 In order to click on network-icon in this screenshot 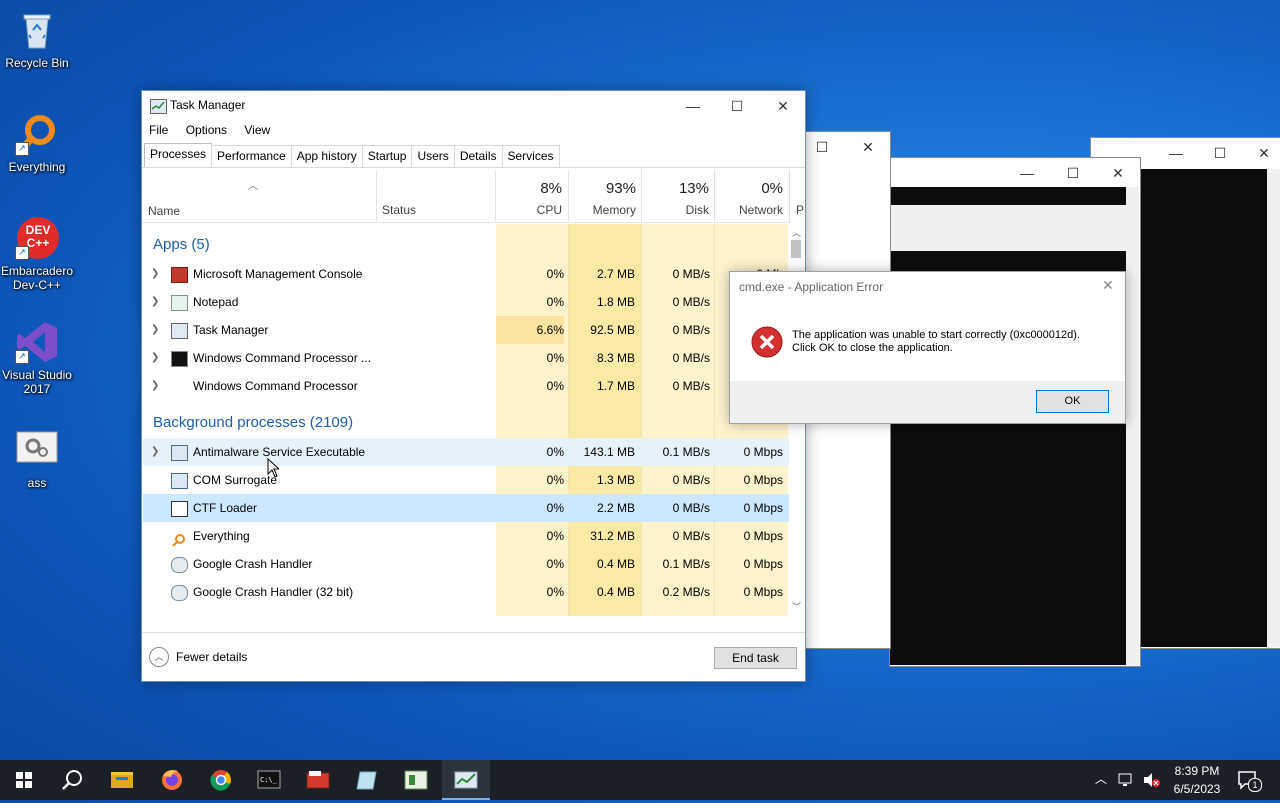, I will do `click(1127, 781)`.